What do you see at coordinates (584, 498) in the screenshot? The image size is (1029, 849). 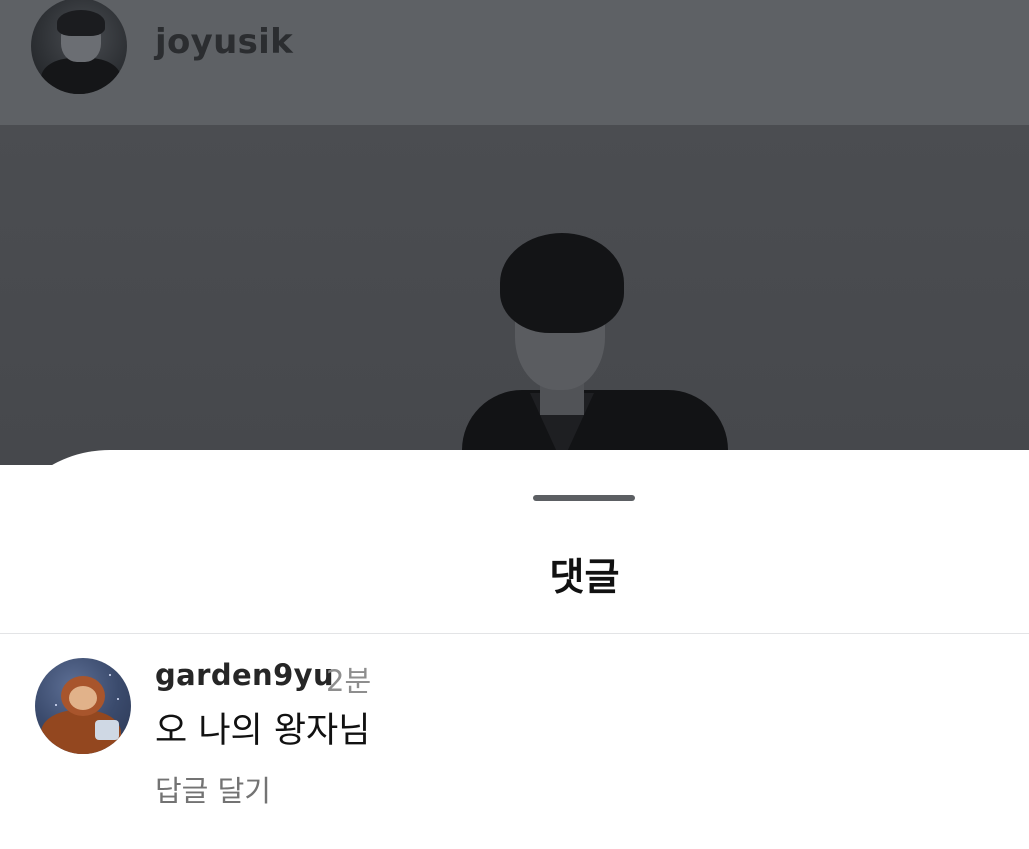 I see `sheet-drag-handle` at bounding box center [584, 498].